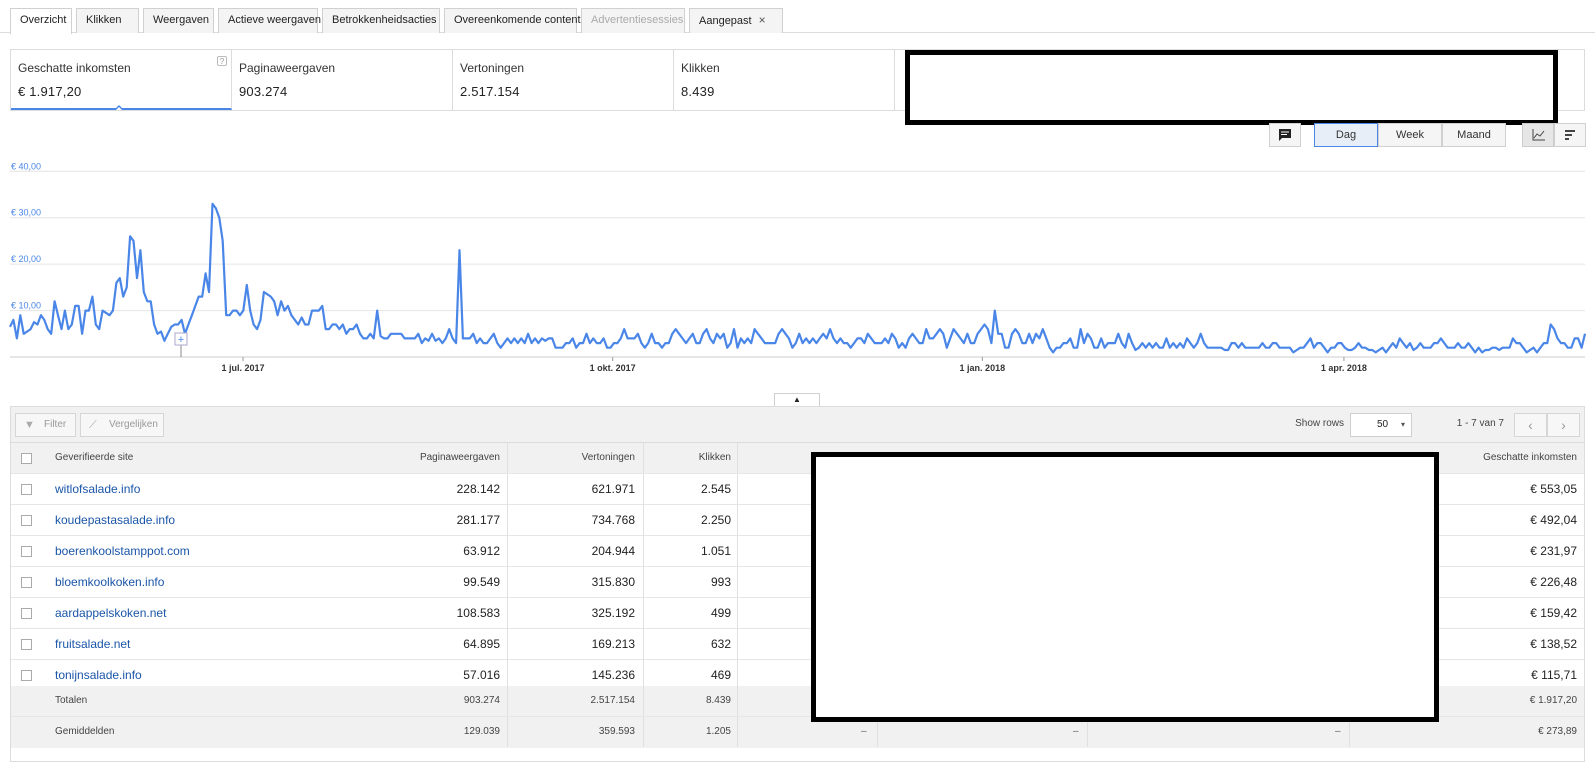 The image size is (1595, 765). What do you see at coordinates (1553, 700) in the screenshot?
I see `totals-earnings: € 1.917,20` at bounding box center [1553, 700].